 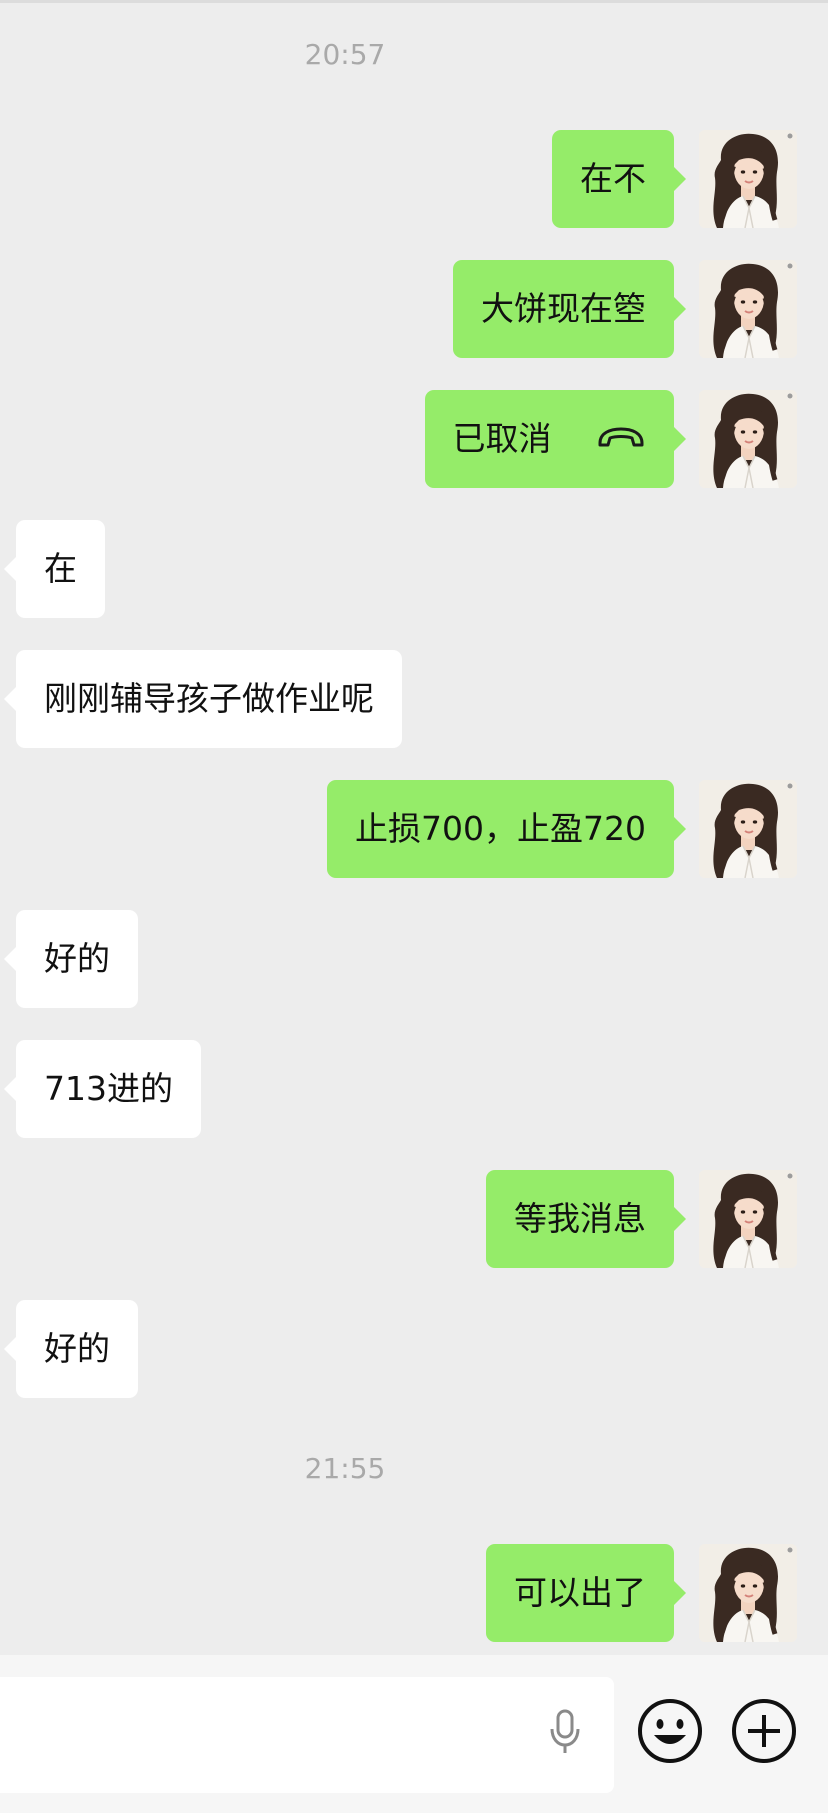 What do you see at coordinates (307, 1735) in the screenshot?
I see `message-input` at bounding box center [307, 1735].